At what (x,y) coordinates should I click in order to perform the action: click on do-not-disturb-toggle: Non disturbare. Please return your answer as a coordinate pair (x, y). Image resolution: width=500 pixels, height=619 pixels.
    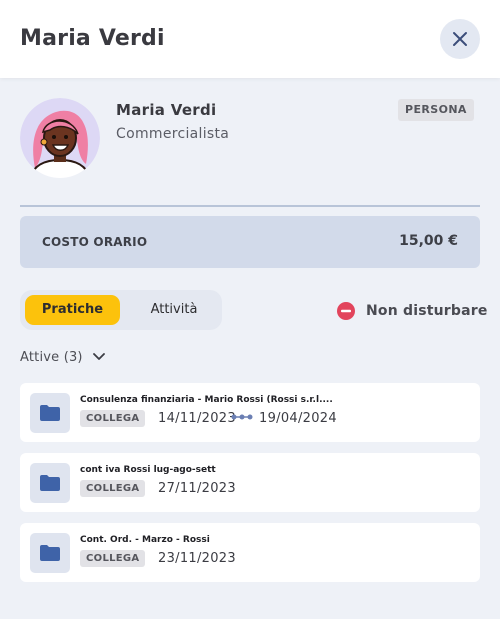
    Looking at the image, I should click on (412, 311).